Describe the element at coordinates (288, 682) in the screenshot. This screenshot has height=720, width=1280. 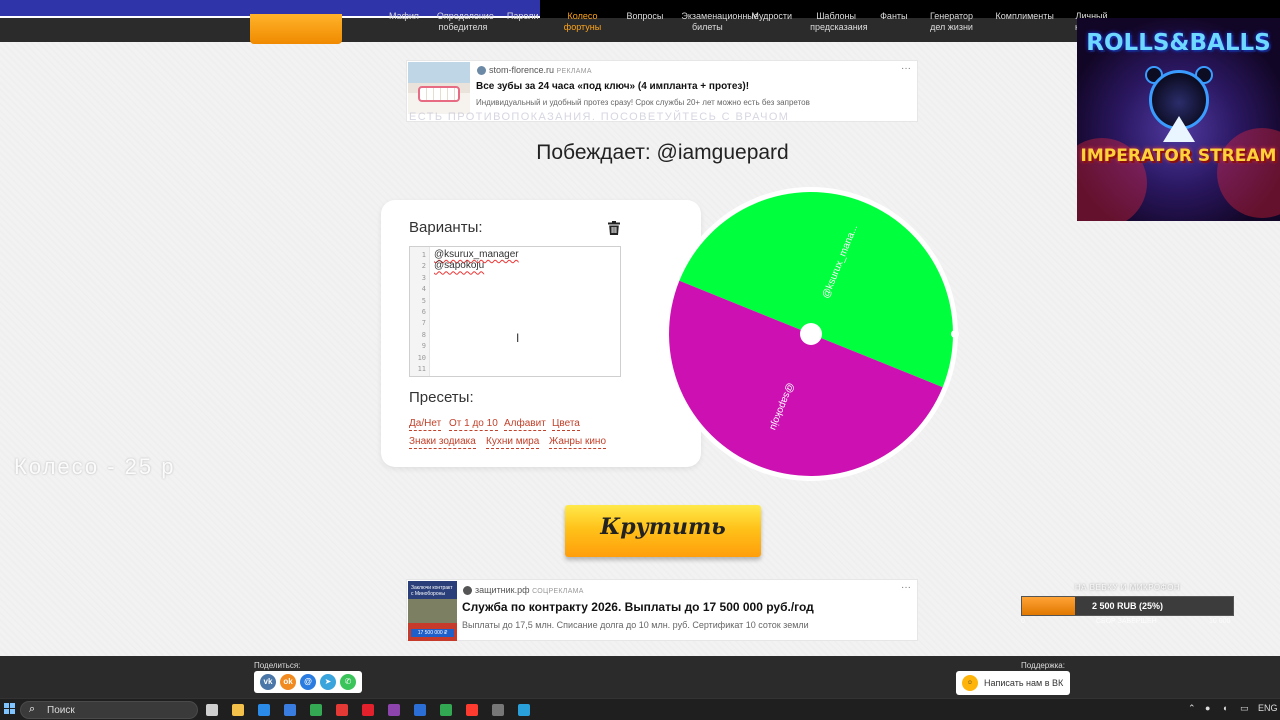
I see `ok-icon: ok` at that location.